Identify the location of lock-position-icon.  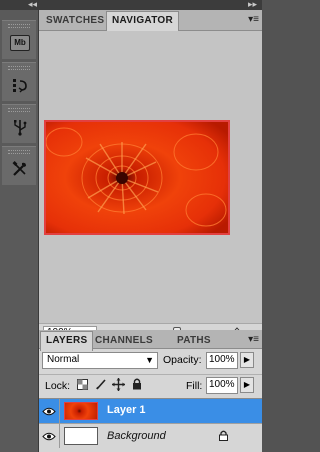
(118, 384).